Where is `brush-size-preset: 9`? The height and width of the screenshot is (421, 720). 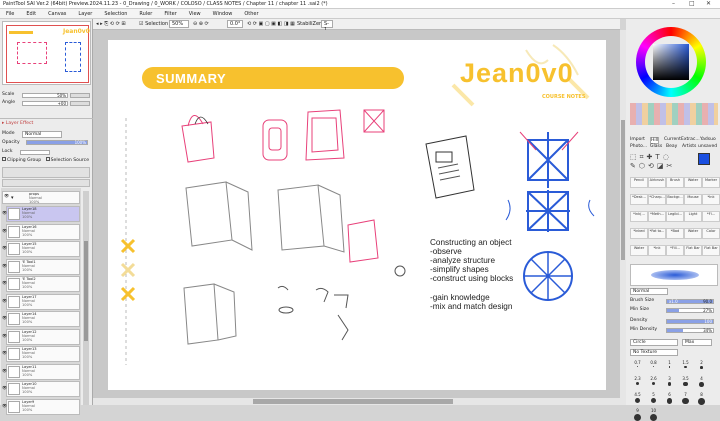
brush-size-preset: 9 is located at coordinates (637, 414).